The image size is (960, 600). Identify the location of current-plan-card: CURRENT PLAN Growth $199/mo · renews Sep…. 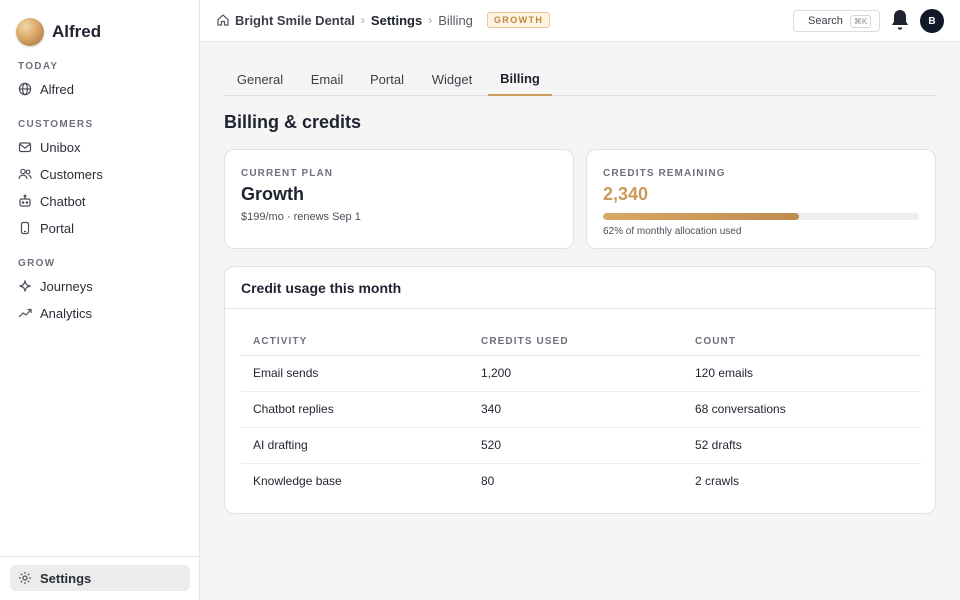
(399, 199).